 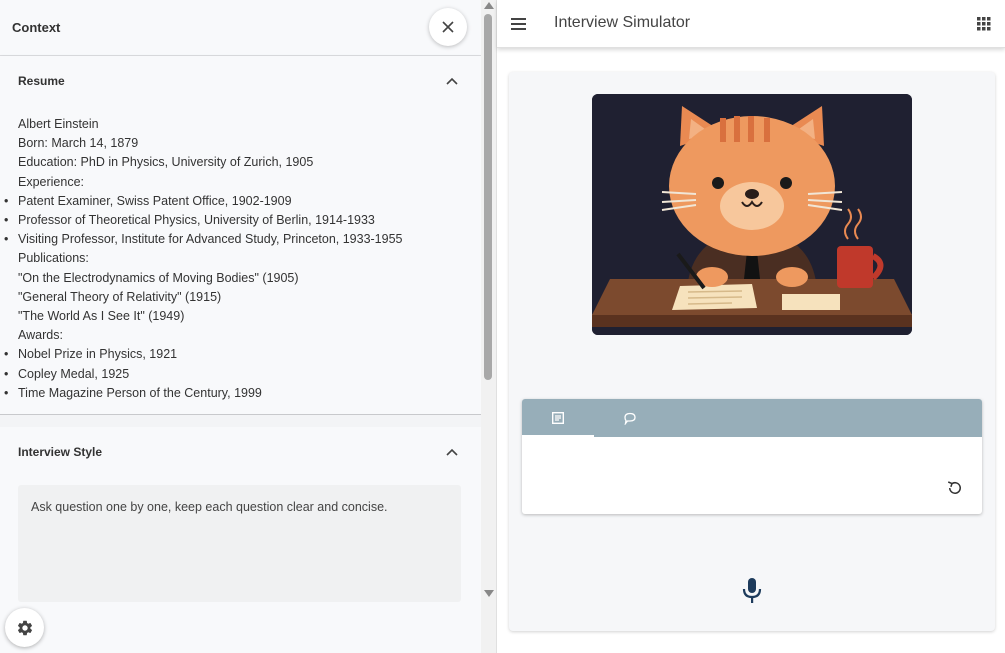 What do you see at coordinates (40, 335) in the screenshot?
I see `resume-line: Awards:` at bounding box center [40, 335].